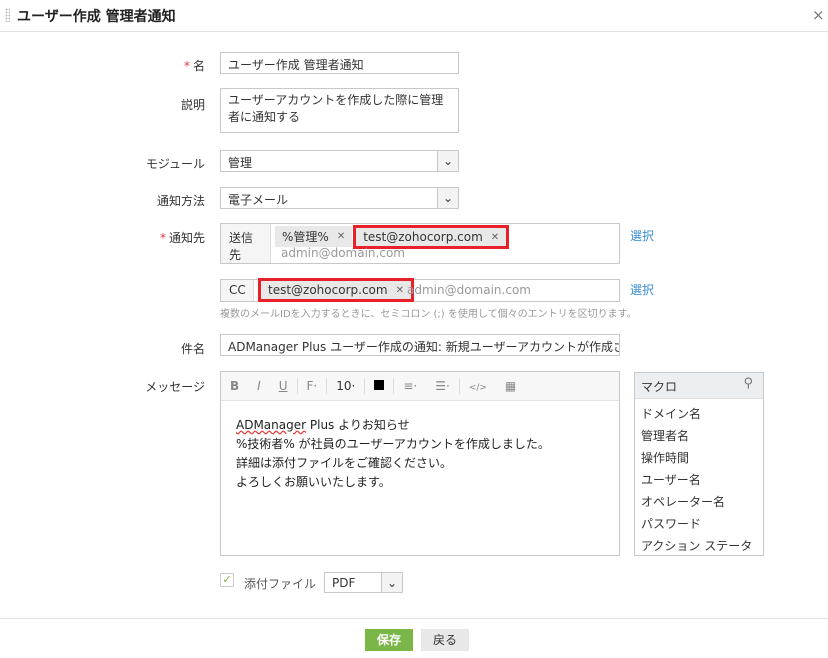 The width and height of the screenshot is (828, 658). I want to click on align-icon: ≡·, so click(410, 386).